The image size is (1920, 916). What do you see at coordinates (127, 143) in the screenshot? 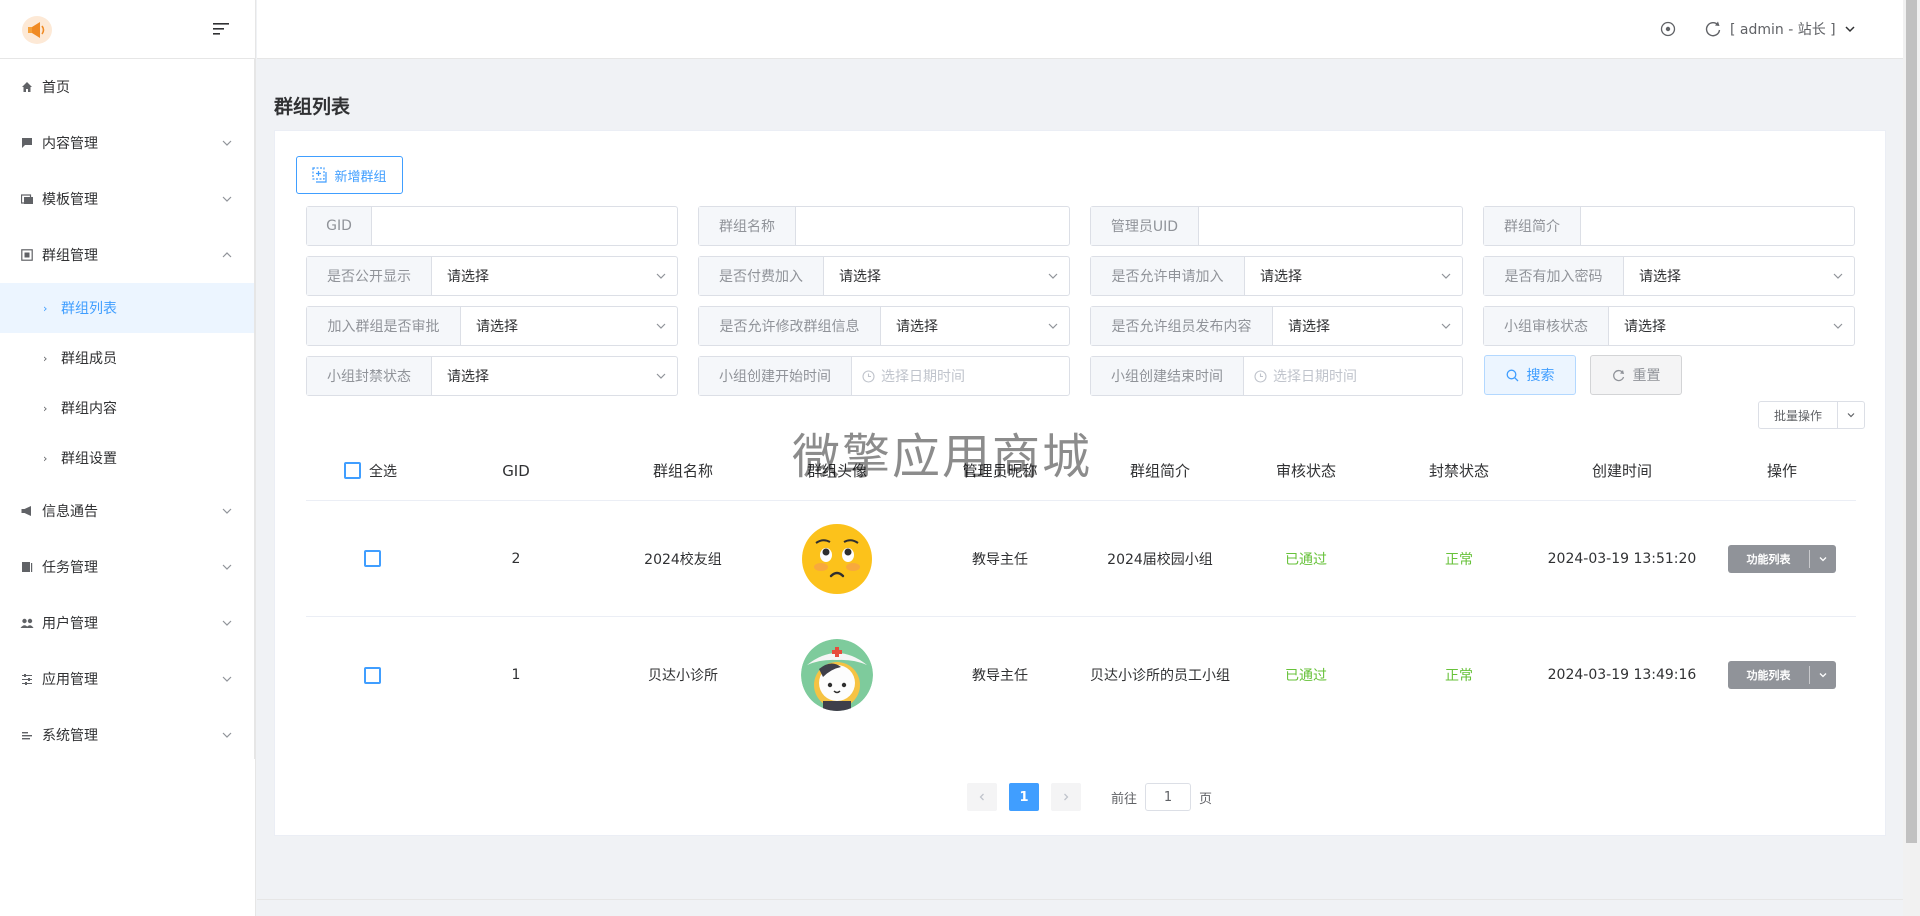
I see `sidebar-item-content: 内容管理` at bounding box center [127, 143].